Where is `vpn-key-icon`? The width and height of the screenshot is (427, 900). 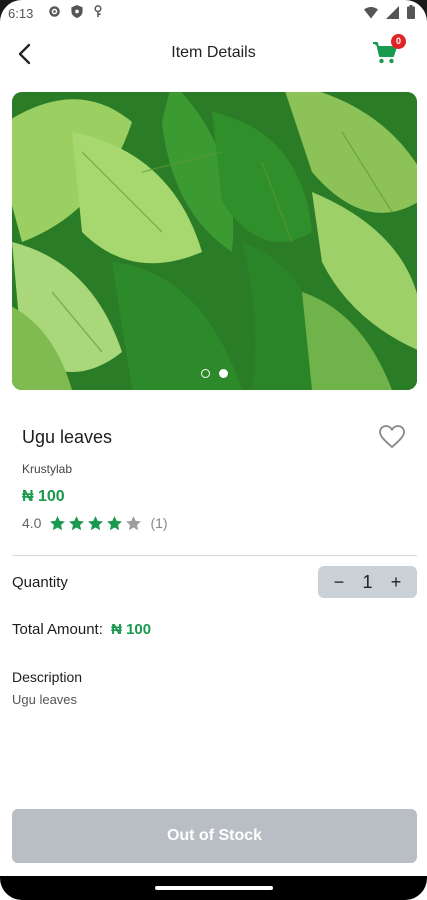
vpn-key-icon is located at coordinates (98, 11).